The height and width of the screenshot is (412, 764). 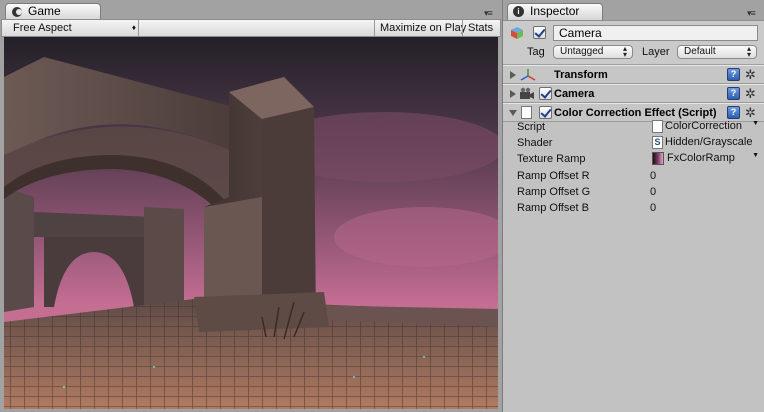 I want to click on script-object-field: ColorCorrection ▼, so click(x=705, y=127).